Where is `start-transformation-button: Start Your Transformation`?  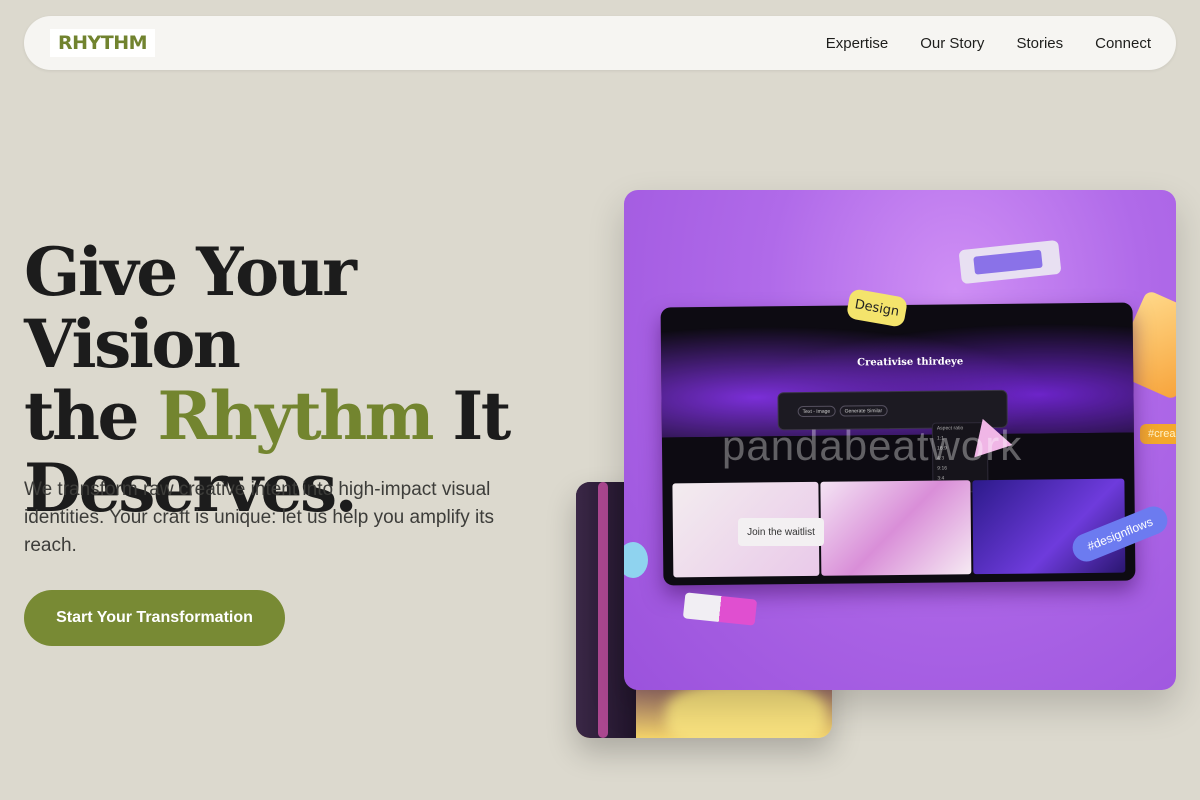
start-transformation-button: Start Your Transformation is located at coordinates (154, 618).